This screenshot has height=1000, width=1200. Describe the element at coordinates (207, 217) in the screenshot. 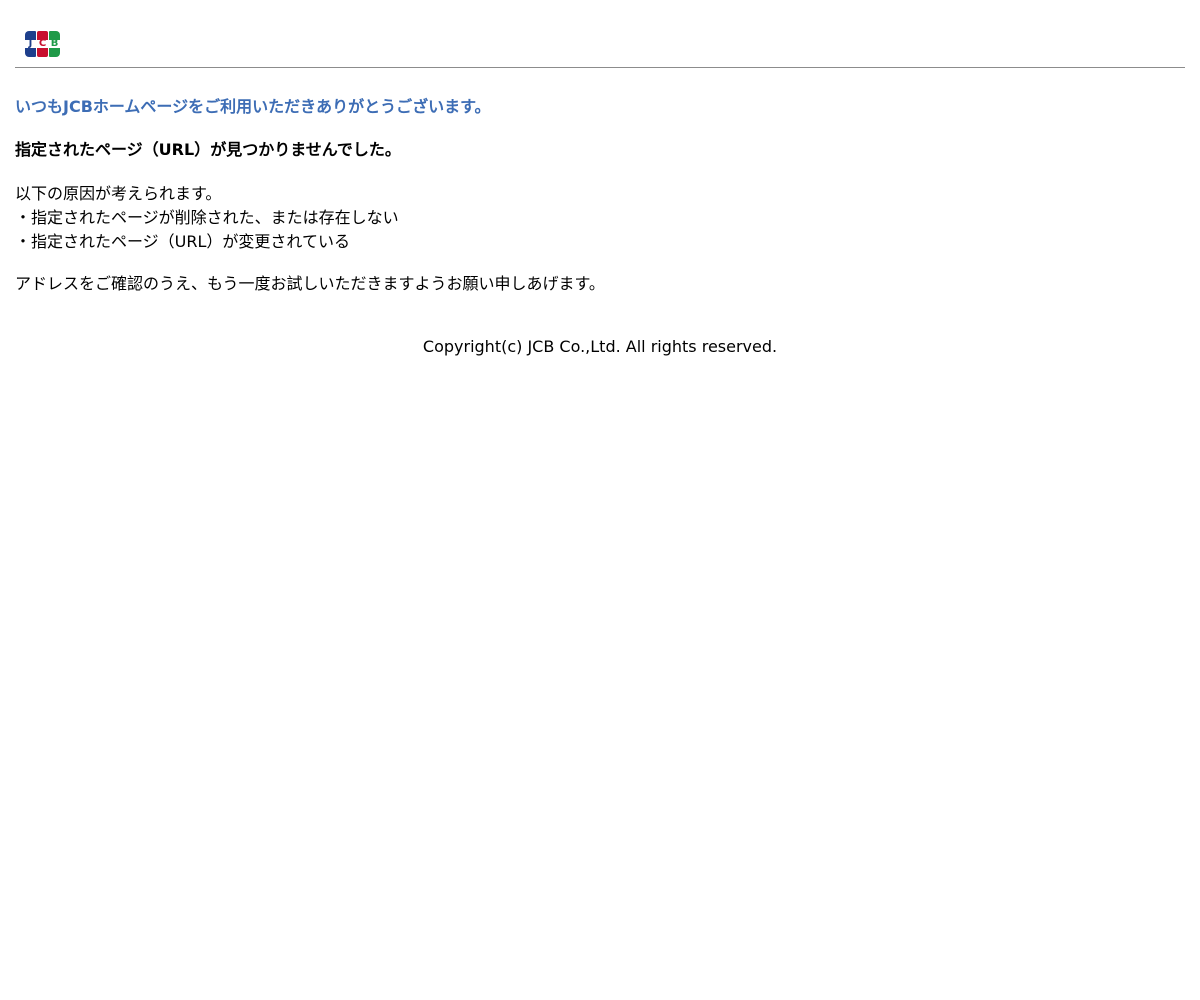

I see `cause-item: ・指定されたページが削除された、または存在しない` at that location.